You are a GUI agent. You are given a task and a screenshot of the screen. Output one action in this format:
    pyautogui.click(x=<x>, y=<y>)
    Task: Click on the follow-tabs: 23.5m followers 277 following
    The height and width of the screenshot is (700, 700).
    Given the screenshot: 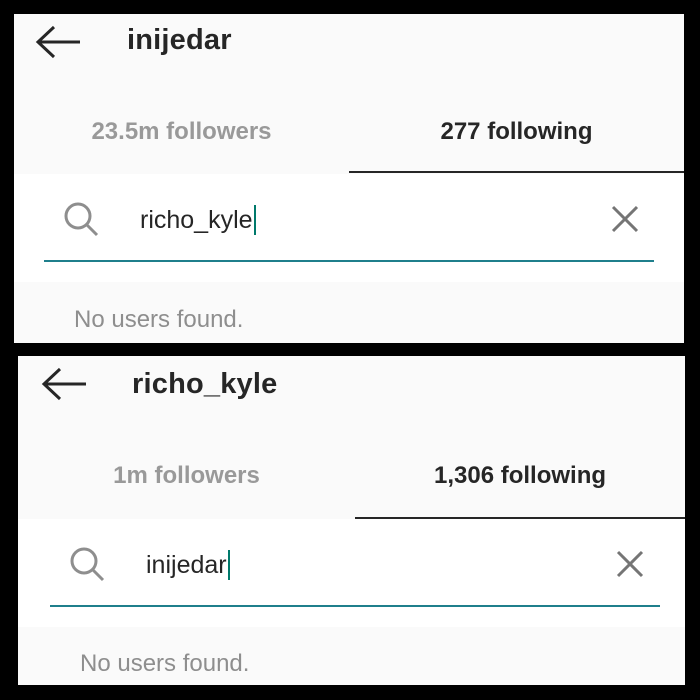 What is the action you would take?
    pyautogui.click(x=349, y=137)
    